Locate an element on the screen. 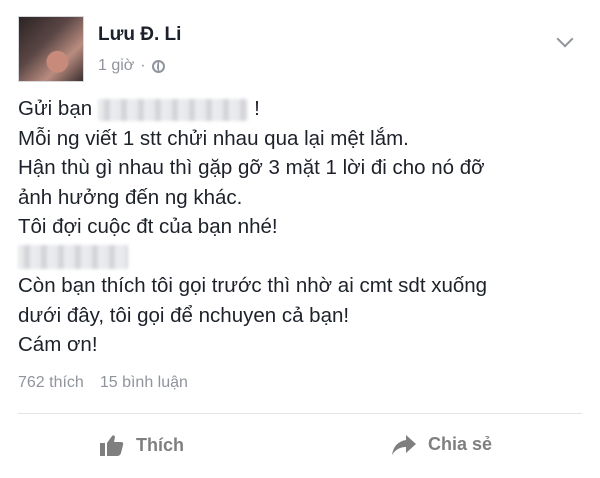  post-line-8: dưới đây, tôi gọi để nchuyen cả bạn! is located at coordinates (184, 315).